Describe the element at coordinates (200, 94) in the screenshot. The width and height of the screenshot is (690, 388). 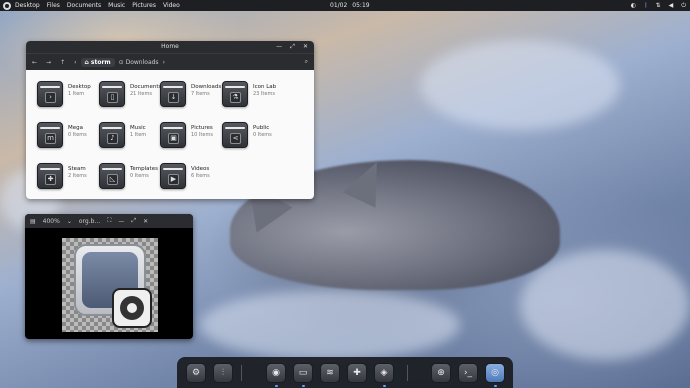
I see `folder-count: 7 Items` at that location.